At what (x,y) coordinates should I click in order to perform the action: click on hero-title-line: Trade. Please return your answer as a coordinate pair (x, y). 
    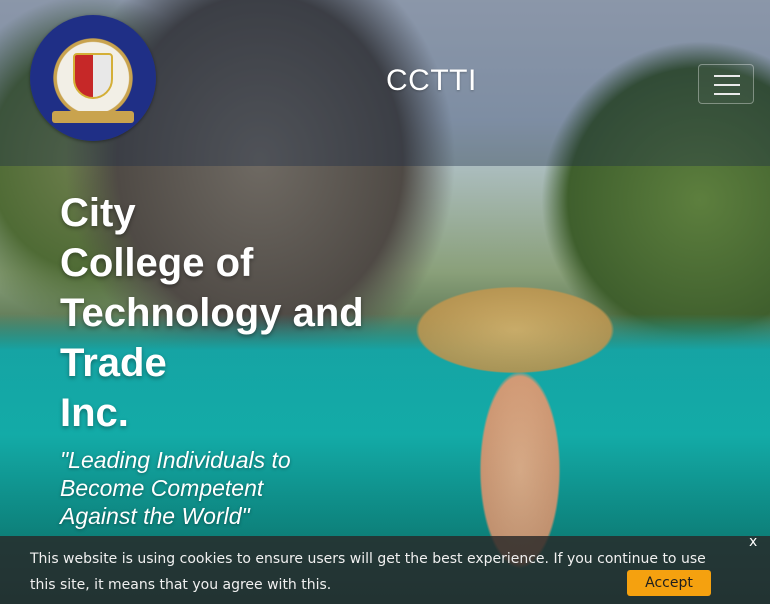
    Looking at the image, I should click on (113, 363).